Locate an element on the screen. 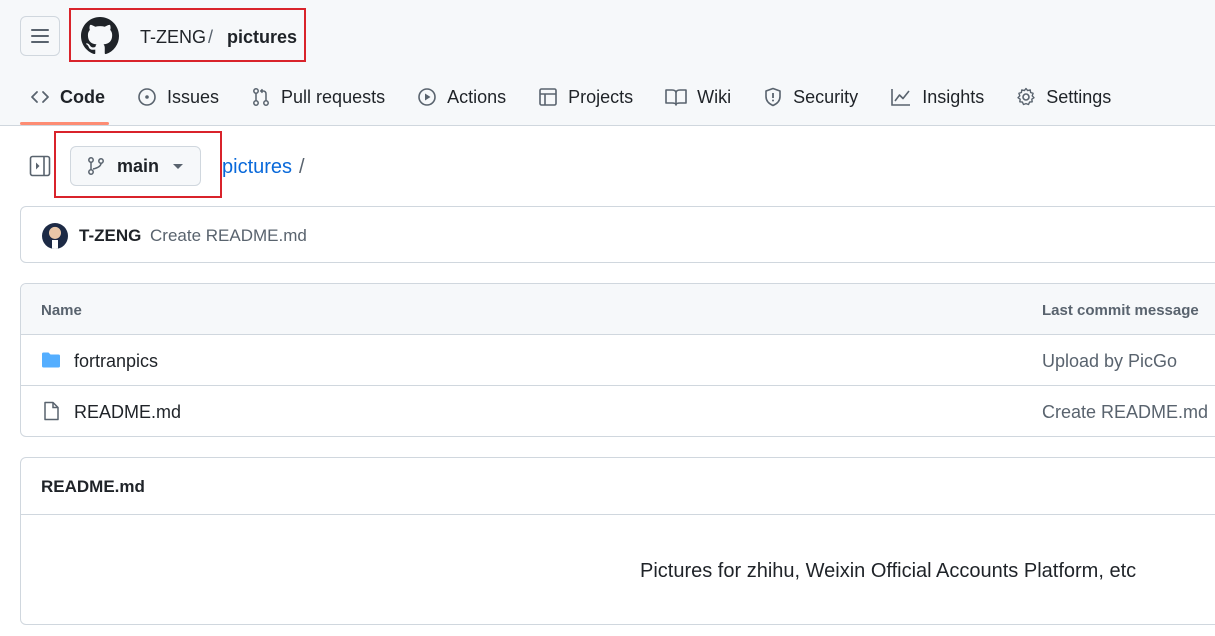 Image resolution: width=1215 pixels, height=636 pixels. shield-icon is located at coordinates (773, 97).